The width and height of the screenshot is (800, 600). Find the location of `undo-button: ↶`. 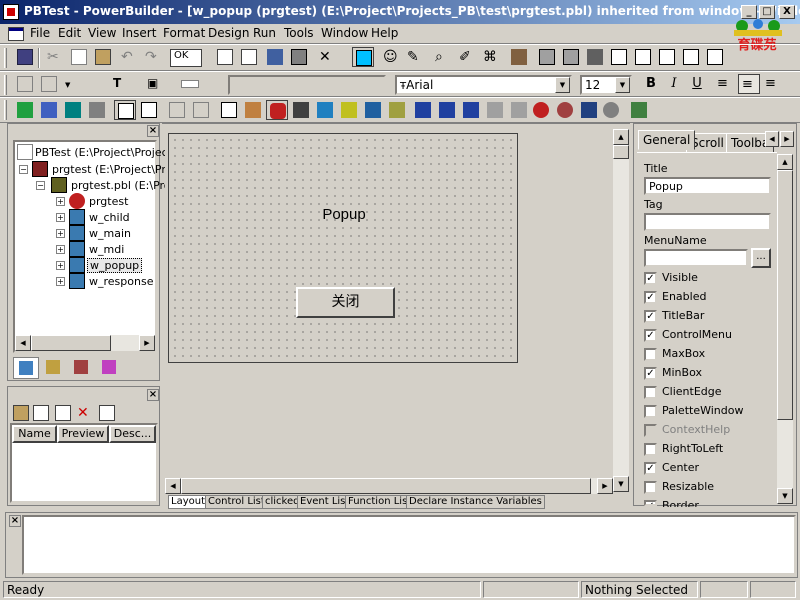

undo-button: ↶ is located at coordinates (129, 57).